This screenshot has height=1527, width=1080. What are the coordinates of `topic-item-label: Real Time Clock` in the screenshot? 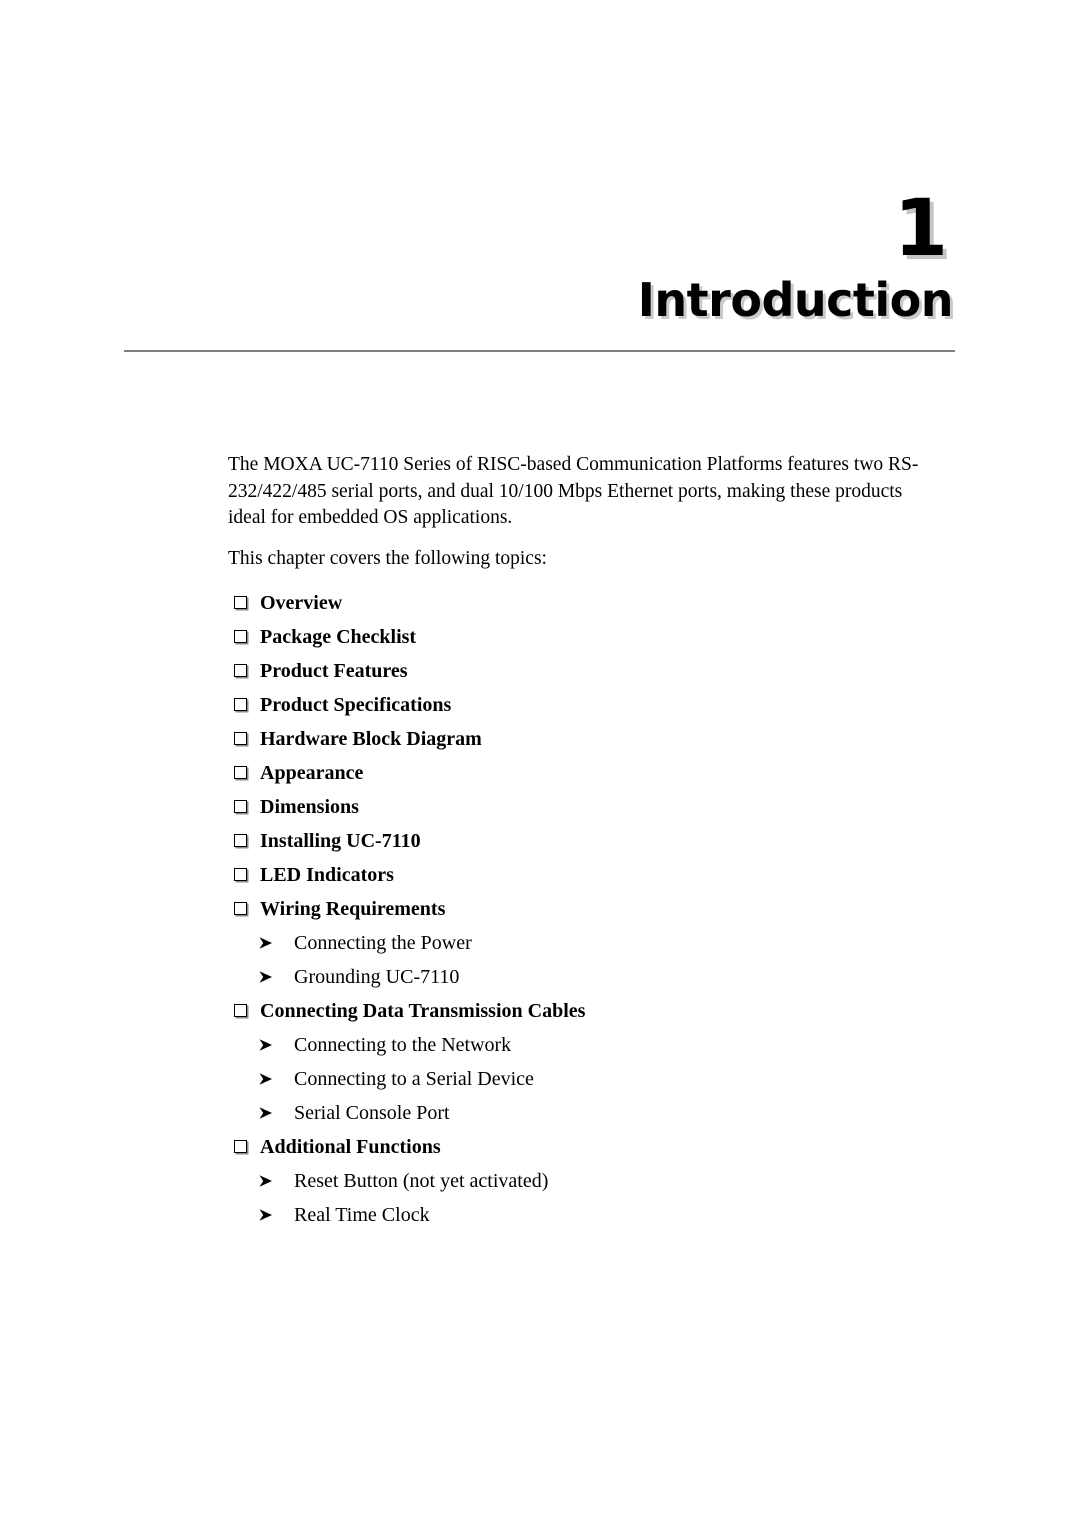 It's located at (362, 1215).